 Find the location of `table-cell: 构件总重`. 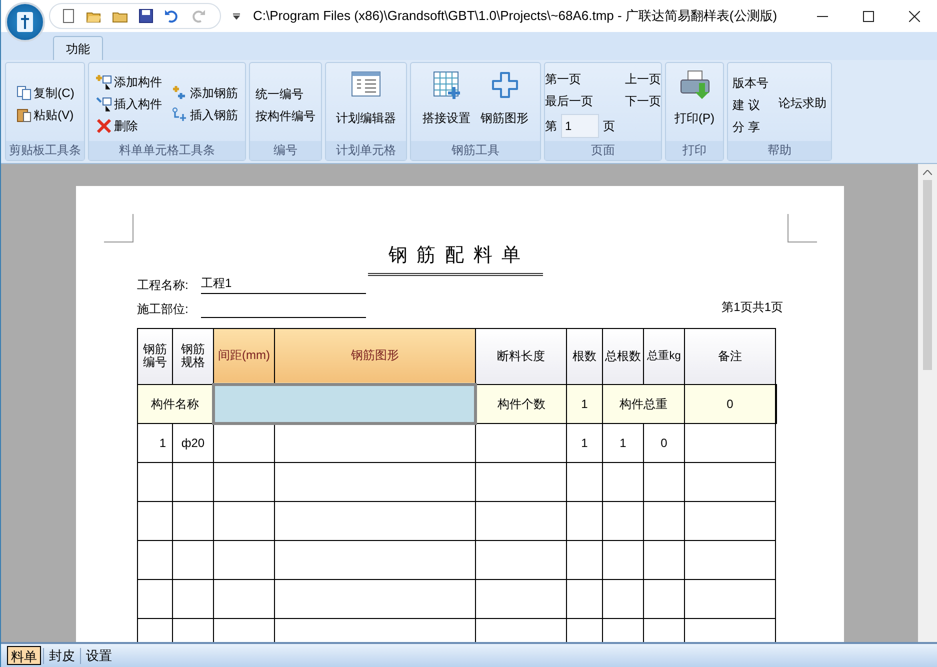

table-cell: 构件总重 is located at coordinates (643, 403).